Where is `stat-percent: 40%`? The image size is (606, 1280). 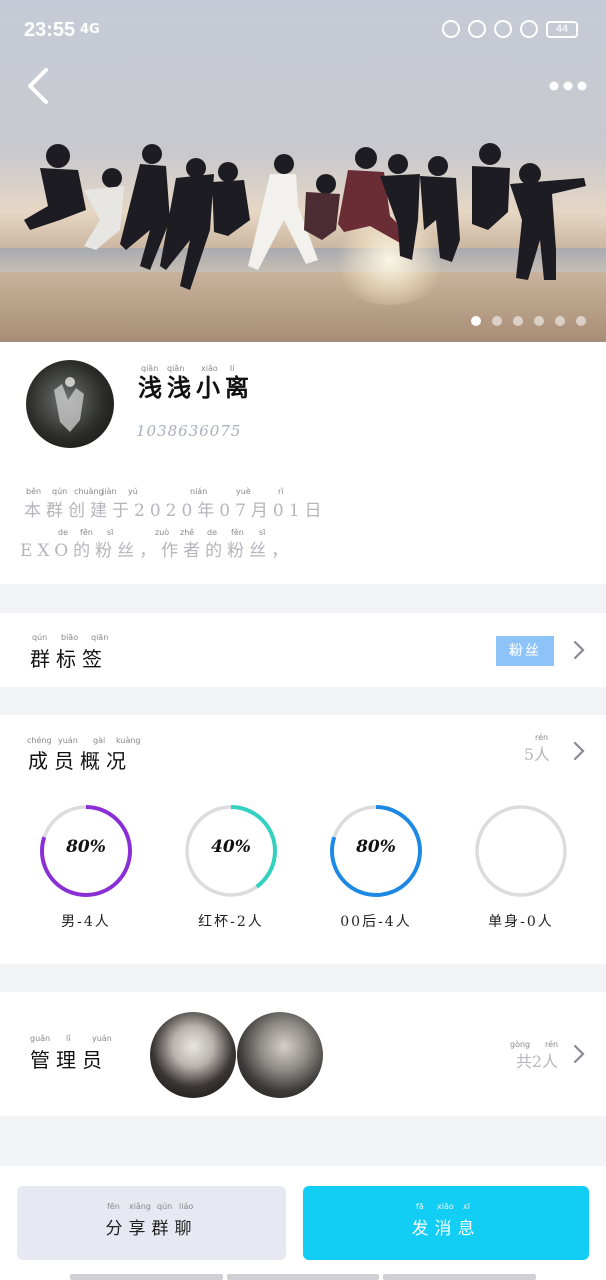 stat-percent: 40% is located at coordinates (231, 847).